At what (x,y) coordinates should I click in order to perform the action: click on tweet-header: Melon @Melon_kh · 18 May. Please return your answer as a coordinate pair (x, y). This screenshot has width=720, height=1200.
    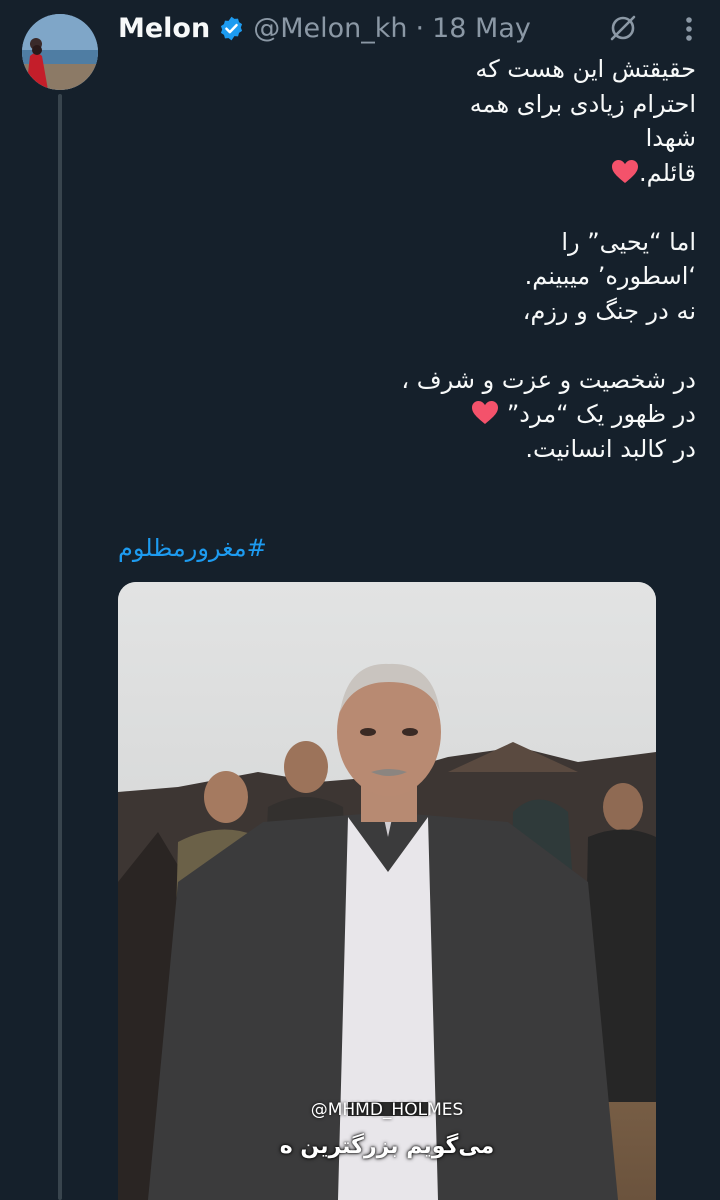
    Looking at the image, I should click on (324, 28).